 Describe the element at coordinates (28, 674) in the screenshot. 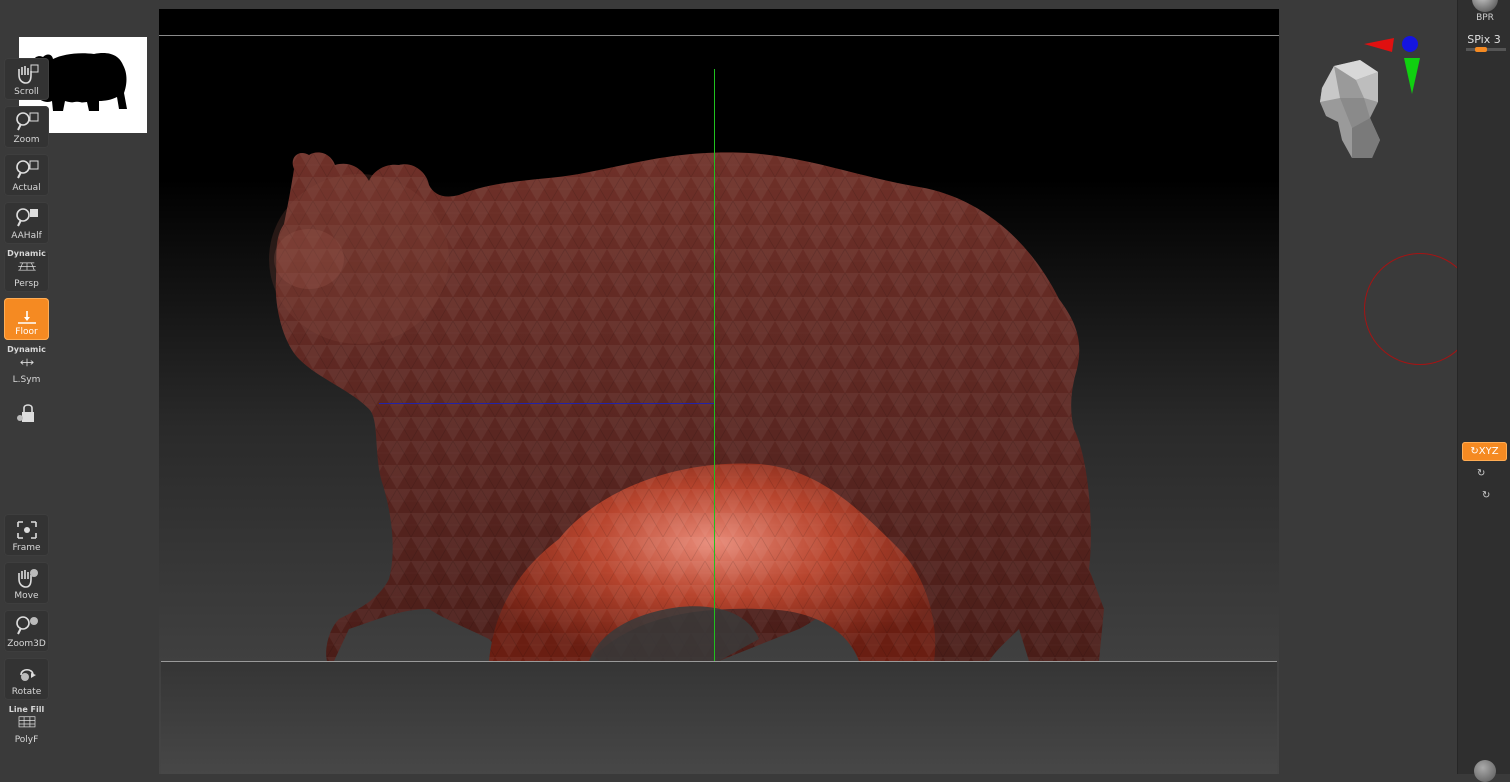

I see `rotate-icon` at that location.